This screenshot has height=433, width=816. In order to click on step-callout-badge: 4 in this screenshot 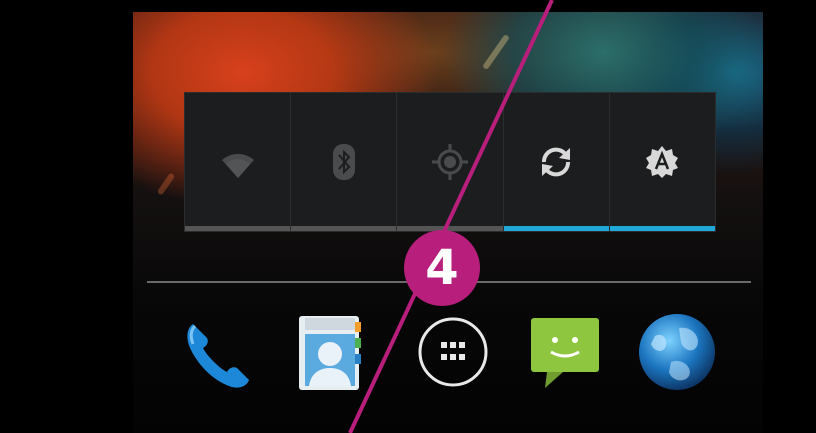, I will do `click(442, 268)`.